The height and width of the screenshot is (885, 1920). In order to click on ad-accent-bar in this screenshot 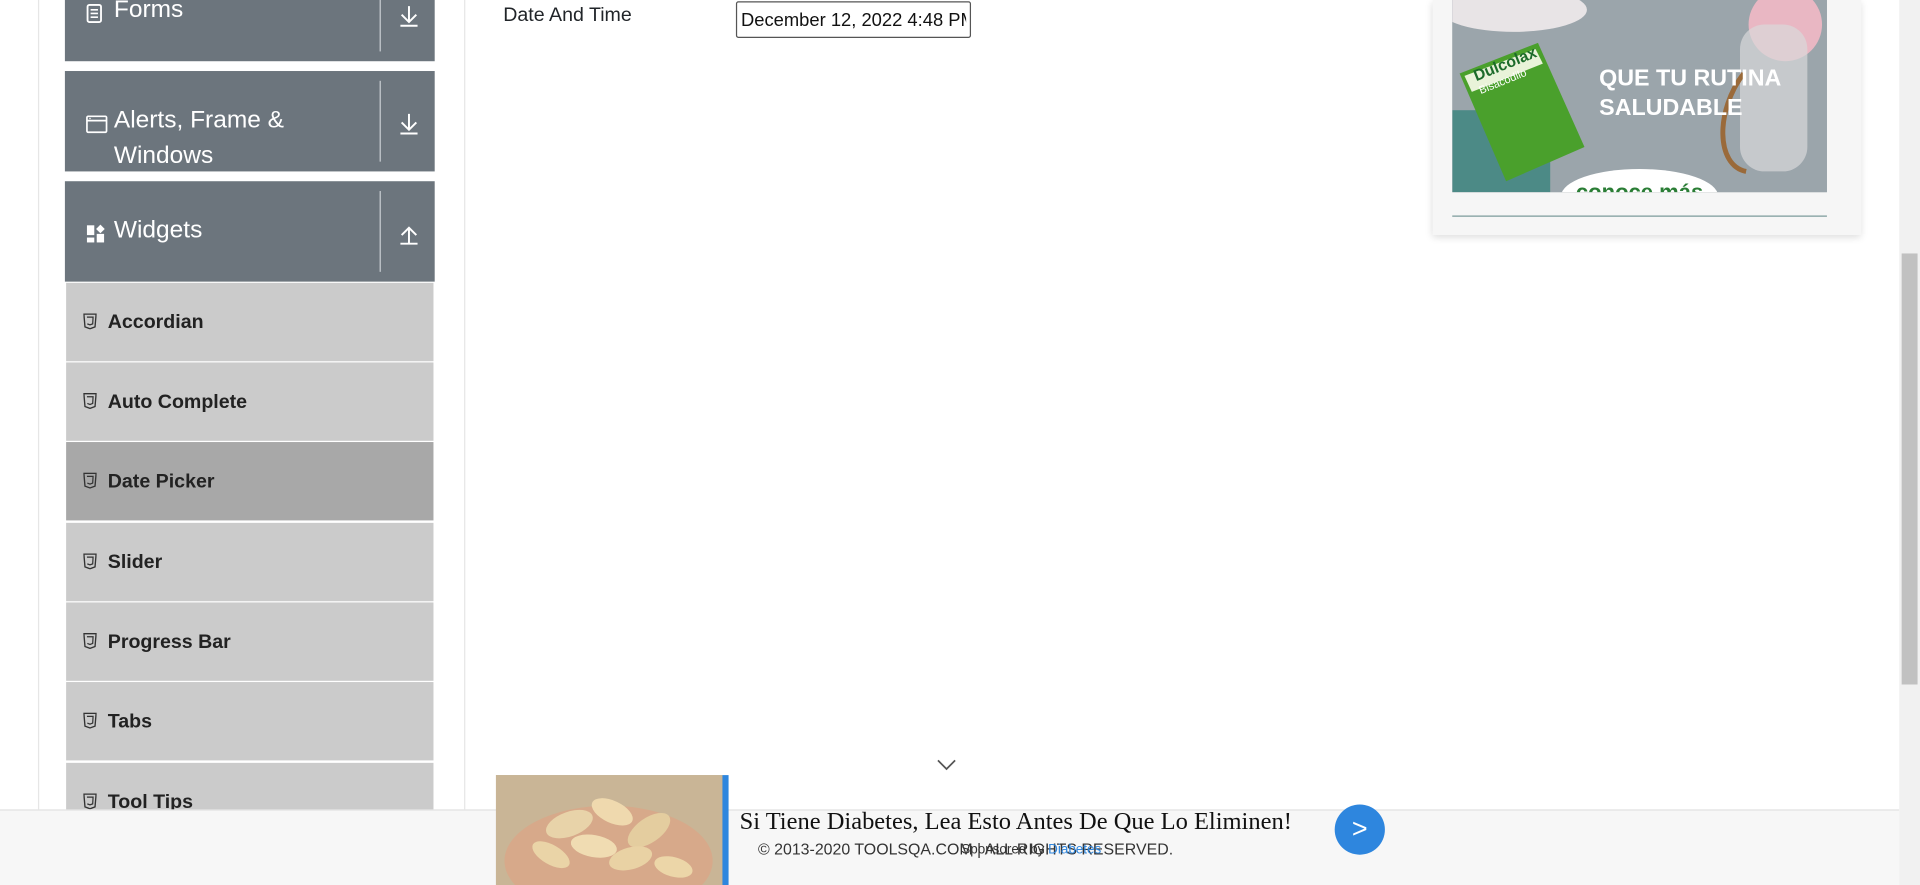, I will do `click(725, 830)`.